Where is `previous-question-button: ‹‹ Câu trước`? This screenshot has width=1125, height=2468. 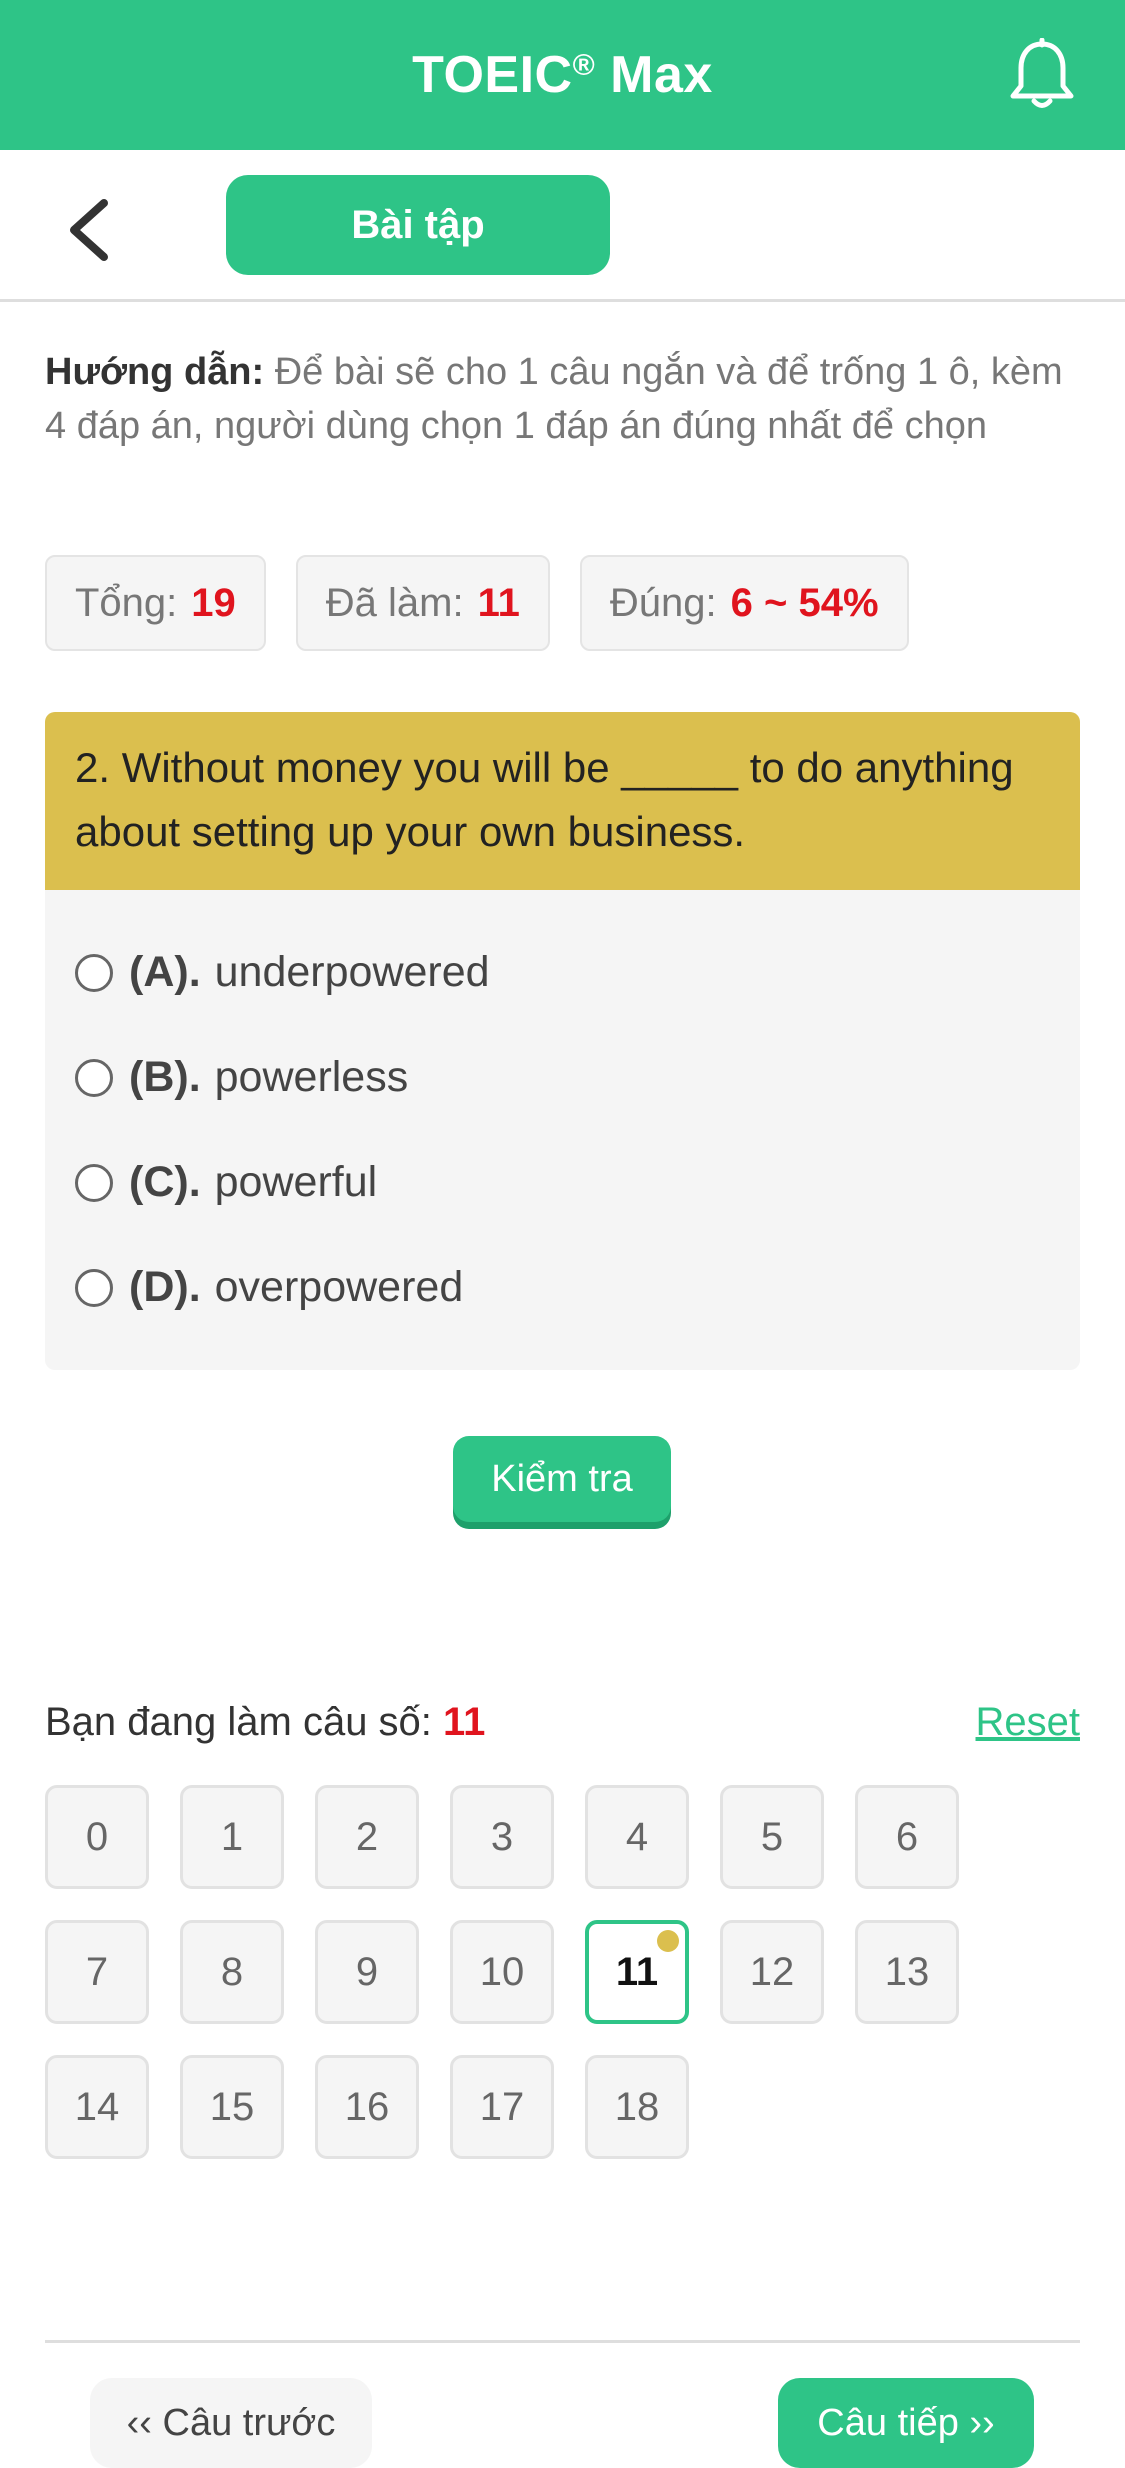
previous-question-button: ‹‹ Câu trước is located at coordinates (231, 2423).